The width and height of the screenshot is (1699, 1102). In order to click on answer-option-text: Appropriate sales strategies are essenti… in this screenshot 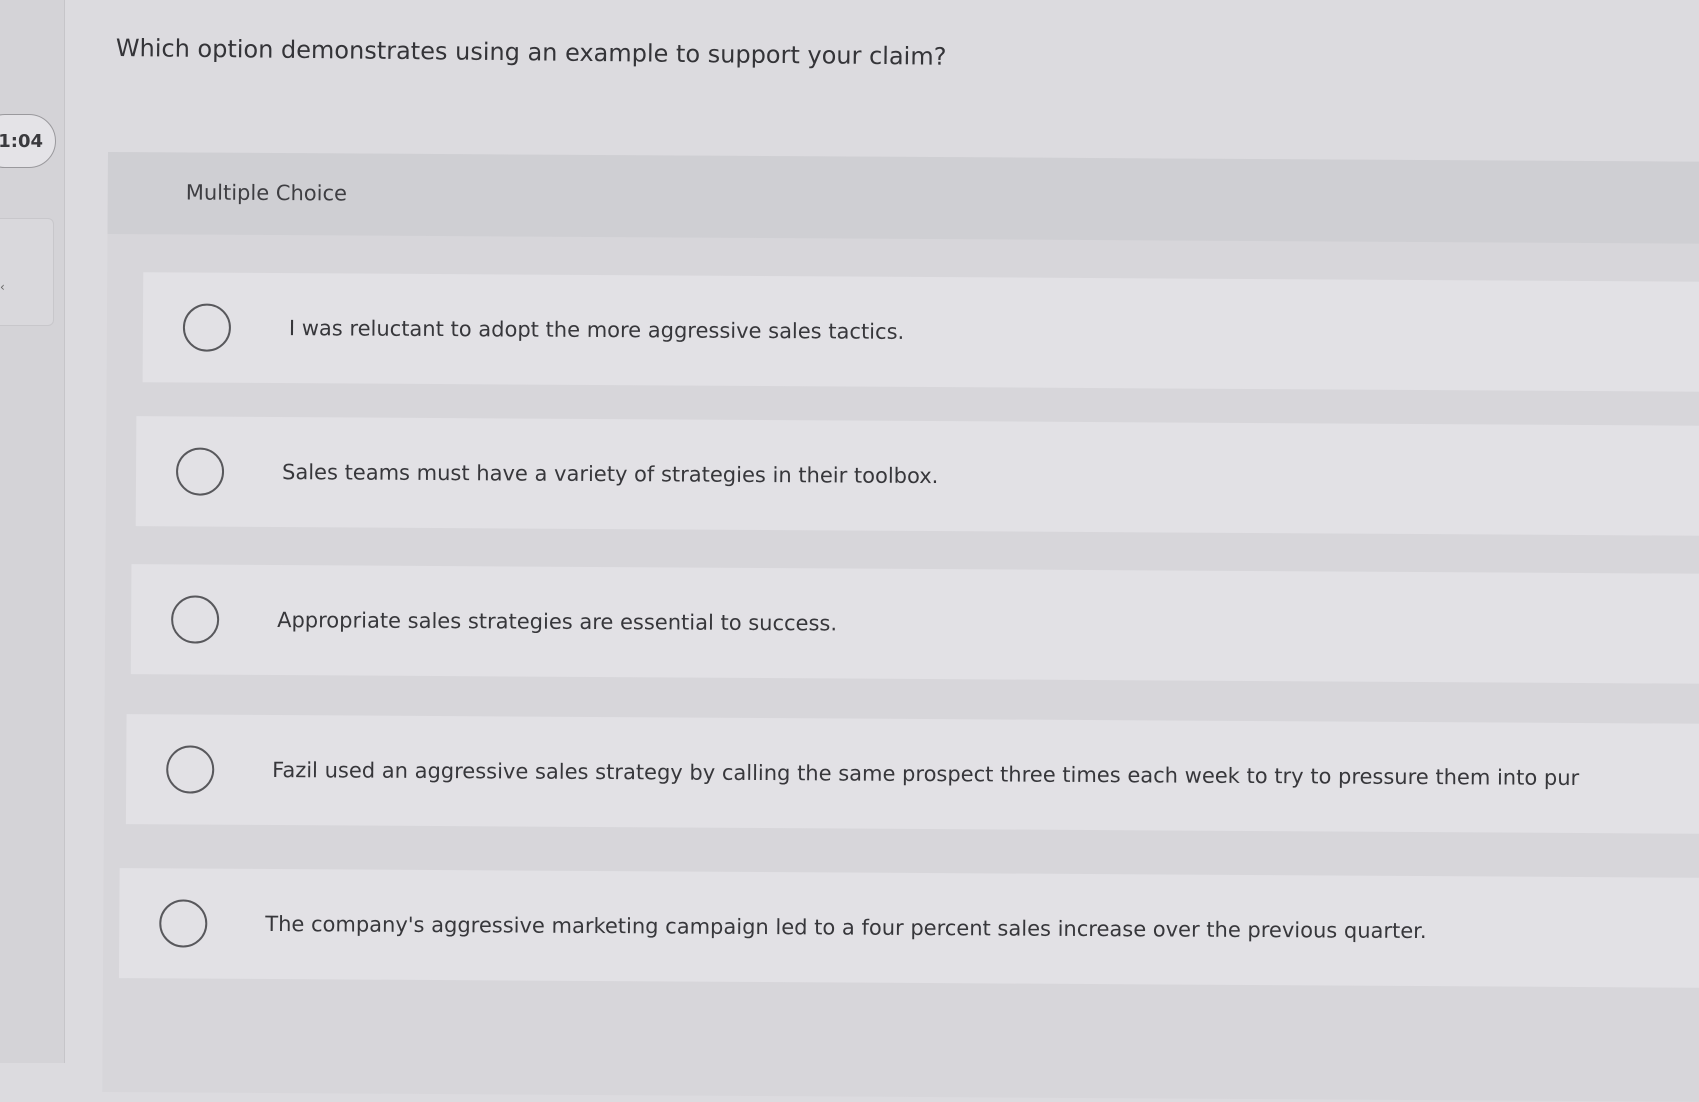, I will do `click(557, 622)`.